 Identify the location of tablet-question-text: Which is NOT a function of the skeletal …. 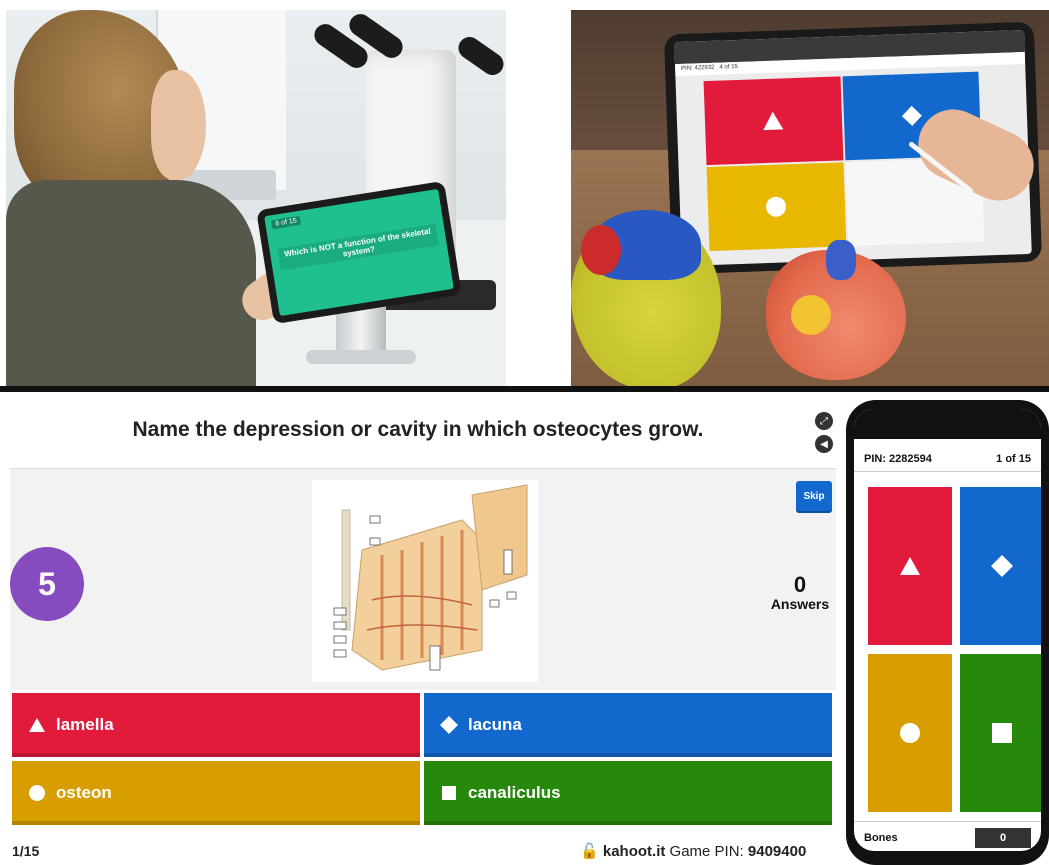
(358, 247).